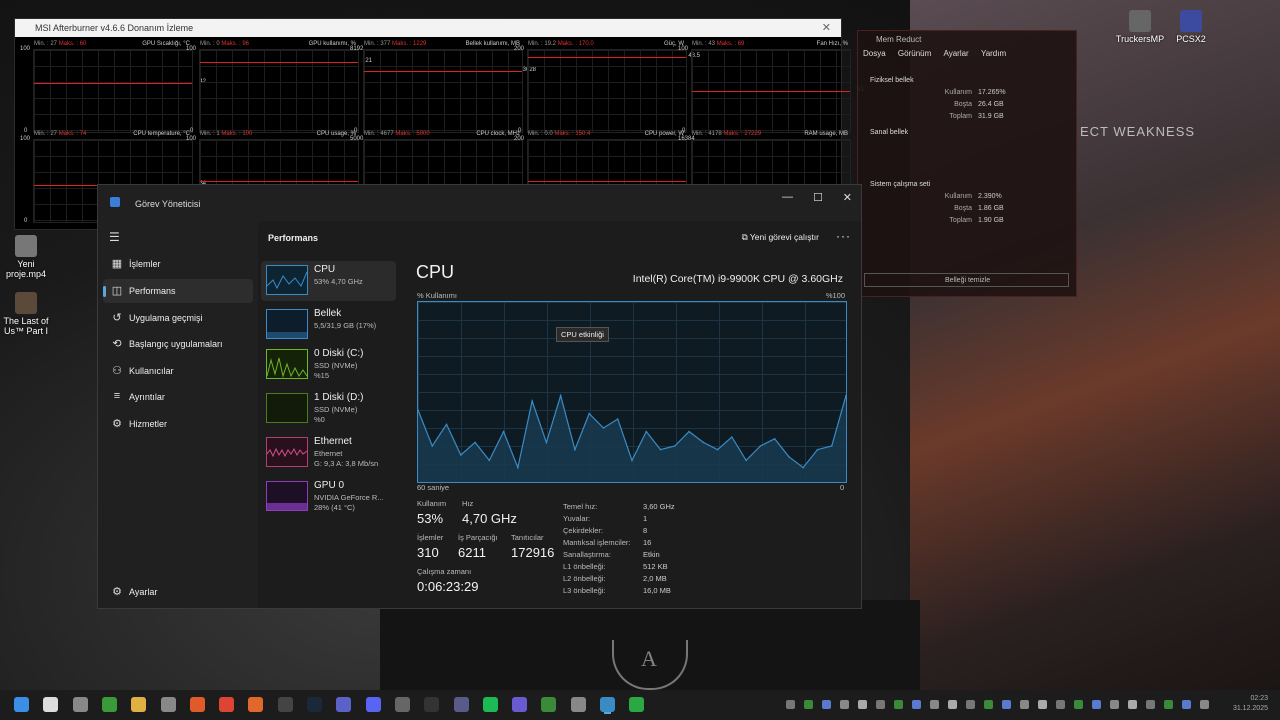 Image resolution: width=1280 pixels, height=720 pixels. What do you see at coordinates (402, 704) in the screenshot?
I see `app-icon` at bounding box center [402, 704].